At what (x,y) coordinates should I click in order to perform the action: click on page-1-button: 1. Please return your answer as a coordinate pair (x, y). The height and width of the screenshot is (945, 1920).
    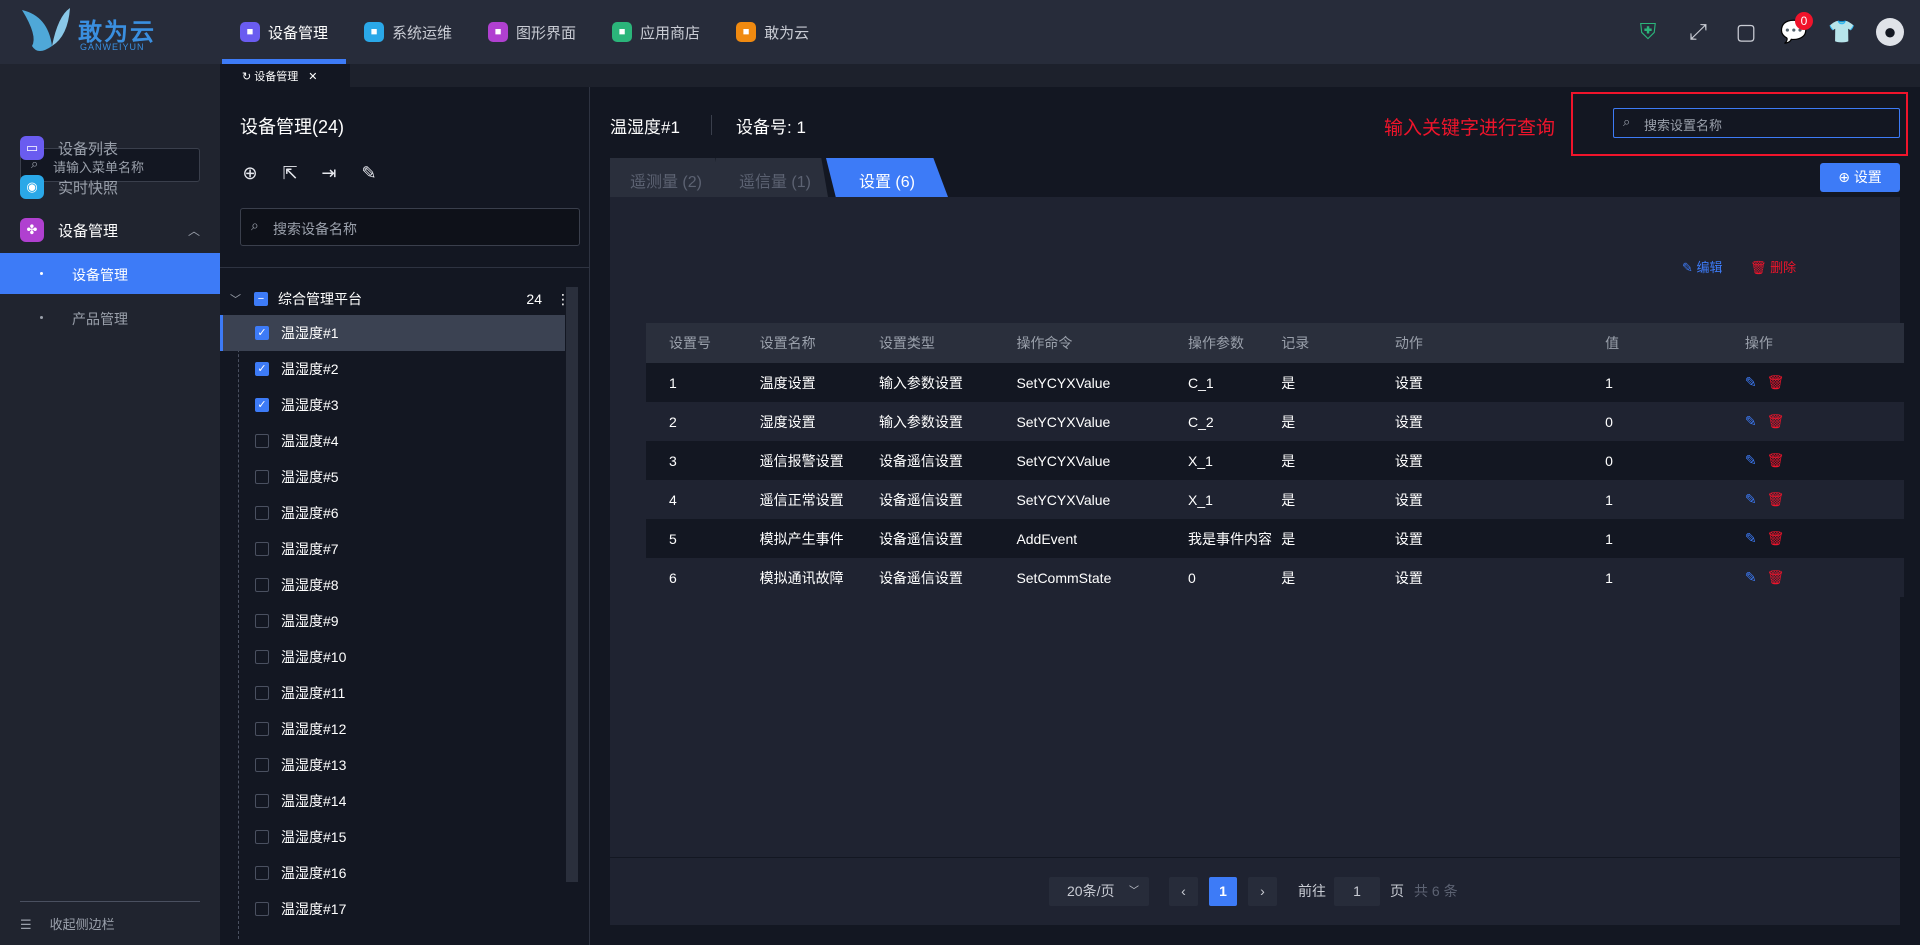
    Looking at the image, I should click on (1223, 891).